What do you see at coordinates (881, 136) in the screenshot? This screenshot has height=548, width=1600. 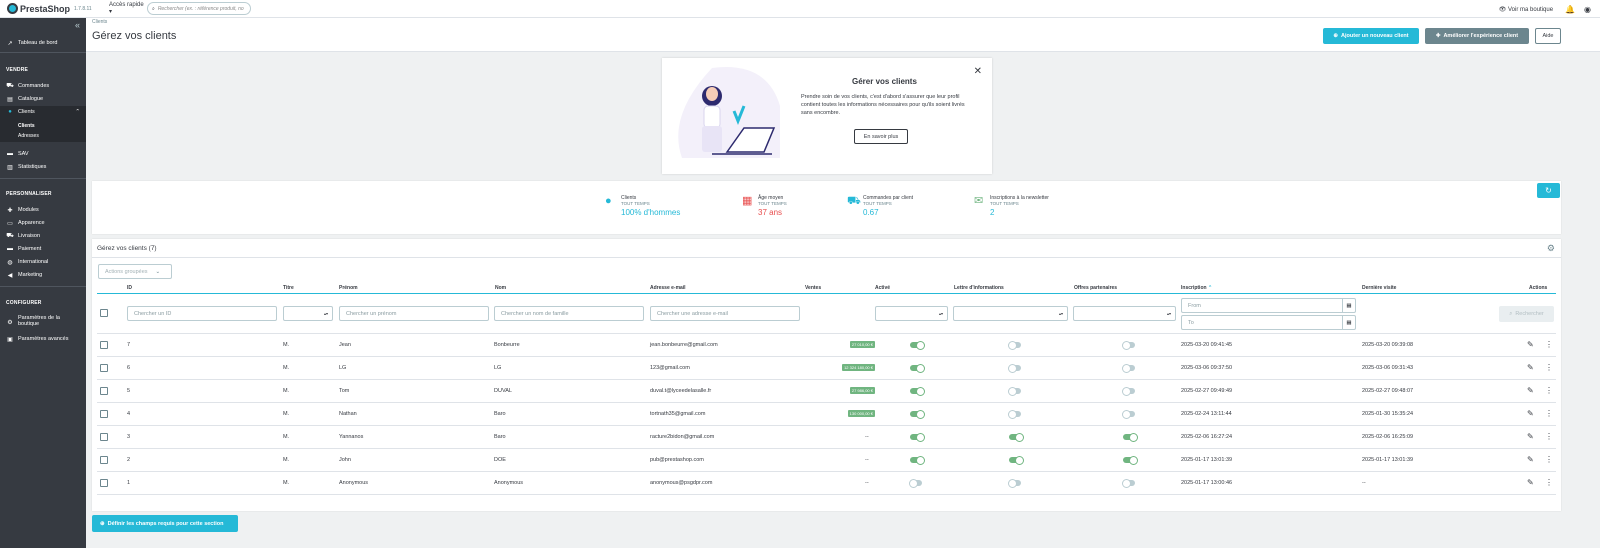 I see `learn-more-button: En savoir plus` at bounding box center [881, 136].